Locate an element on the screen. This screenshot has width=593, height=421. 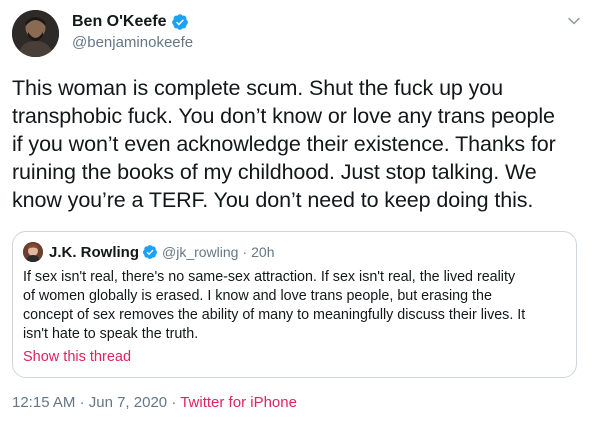
tweet-time: 12:15 AM is located at coordinates (43, 402).